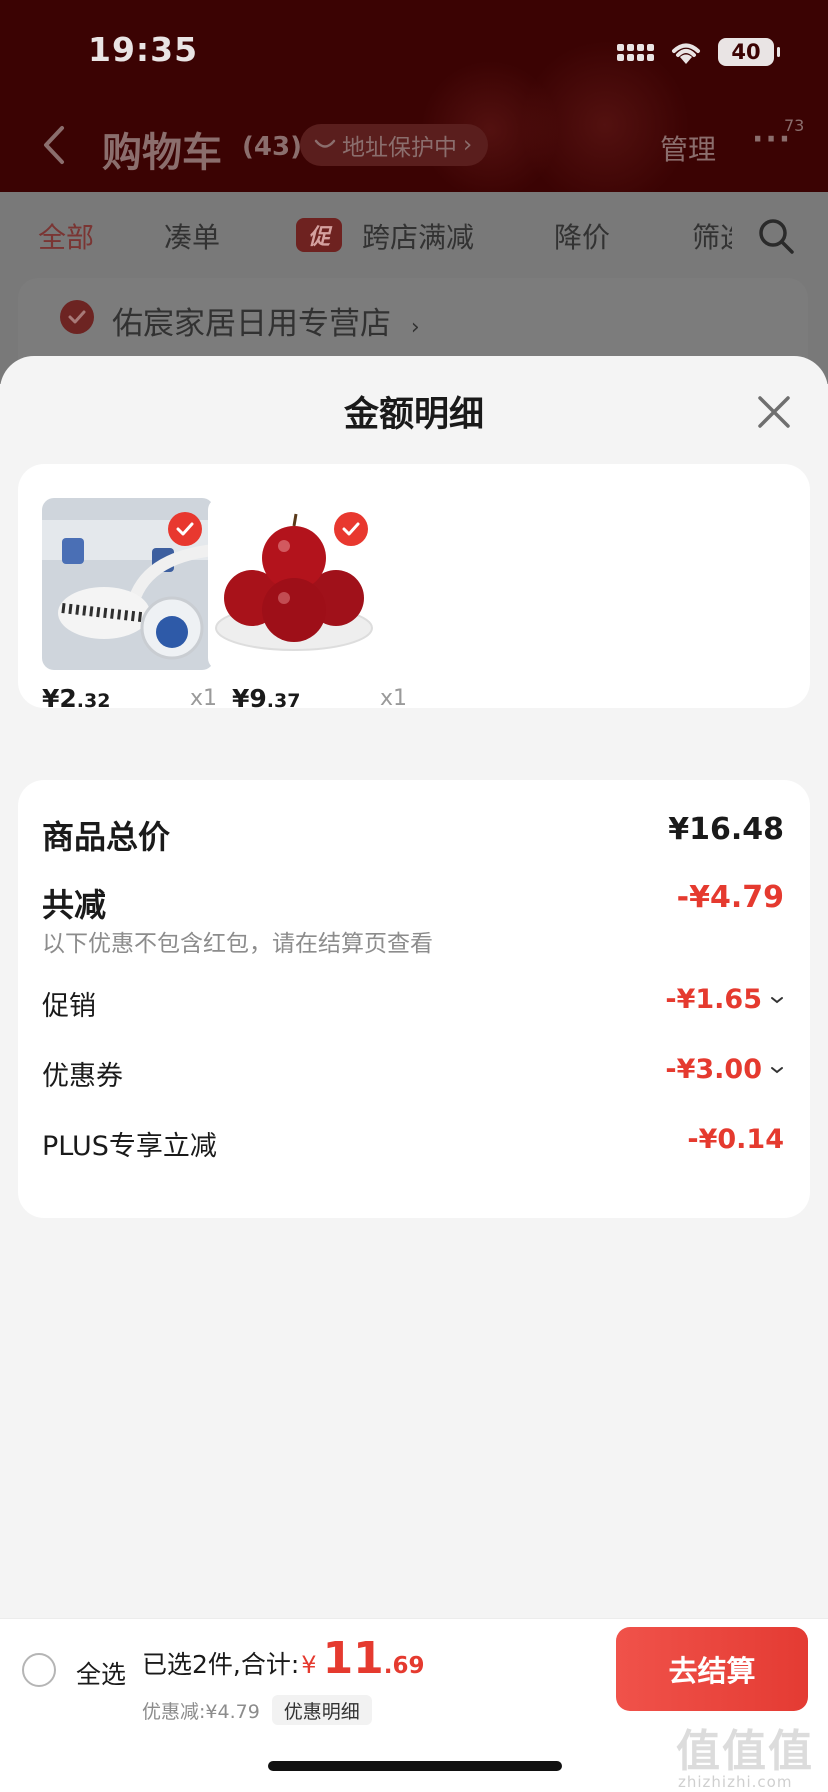 Image resolution: width=828 pixels, height=1792 pixels. Describe the element at coordinates (307, 608) in the screenshot. I see `goods-item: ¥9.37 x1` at that location.